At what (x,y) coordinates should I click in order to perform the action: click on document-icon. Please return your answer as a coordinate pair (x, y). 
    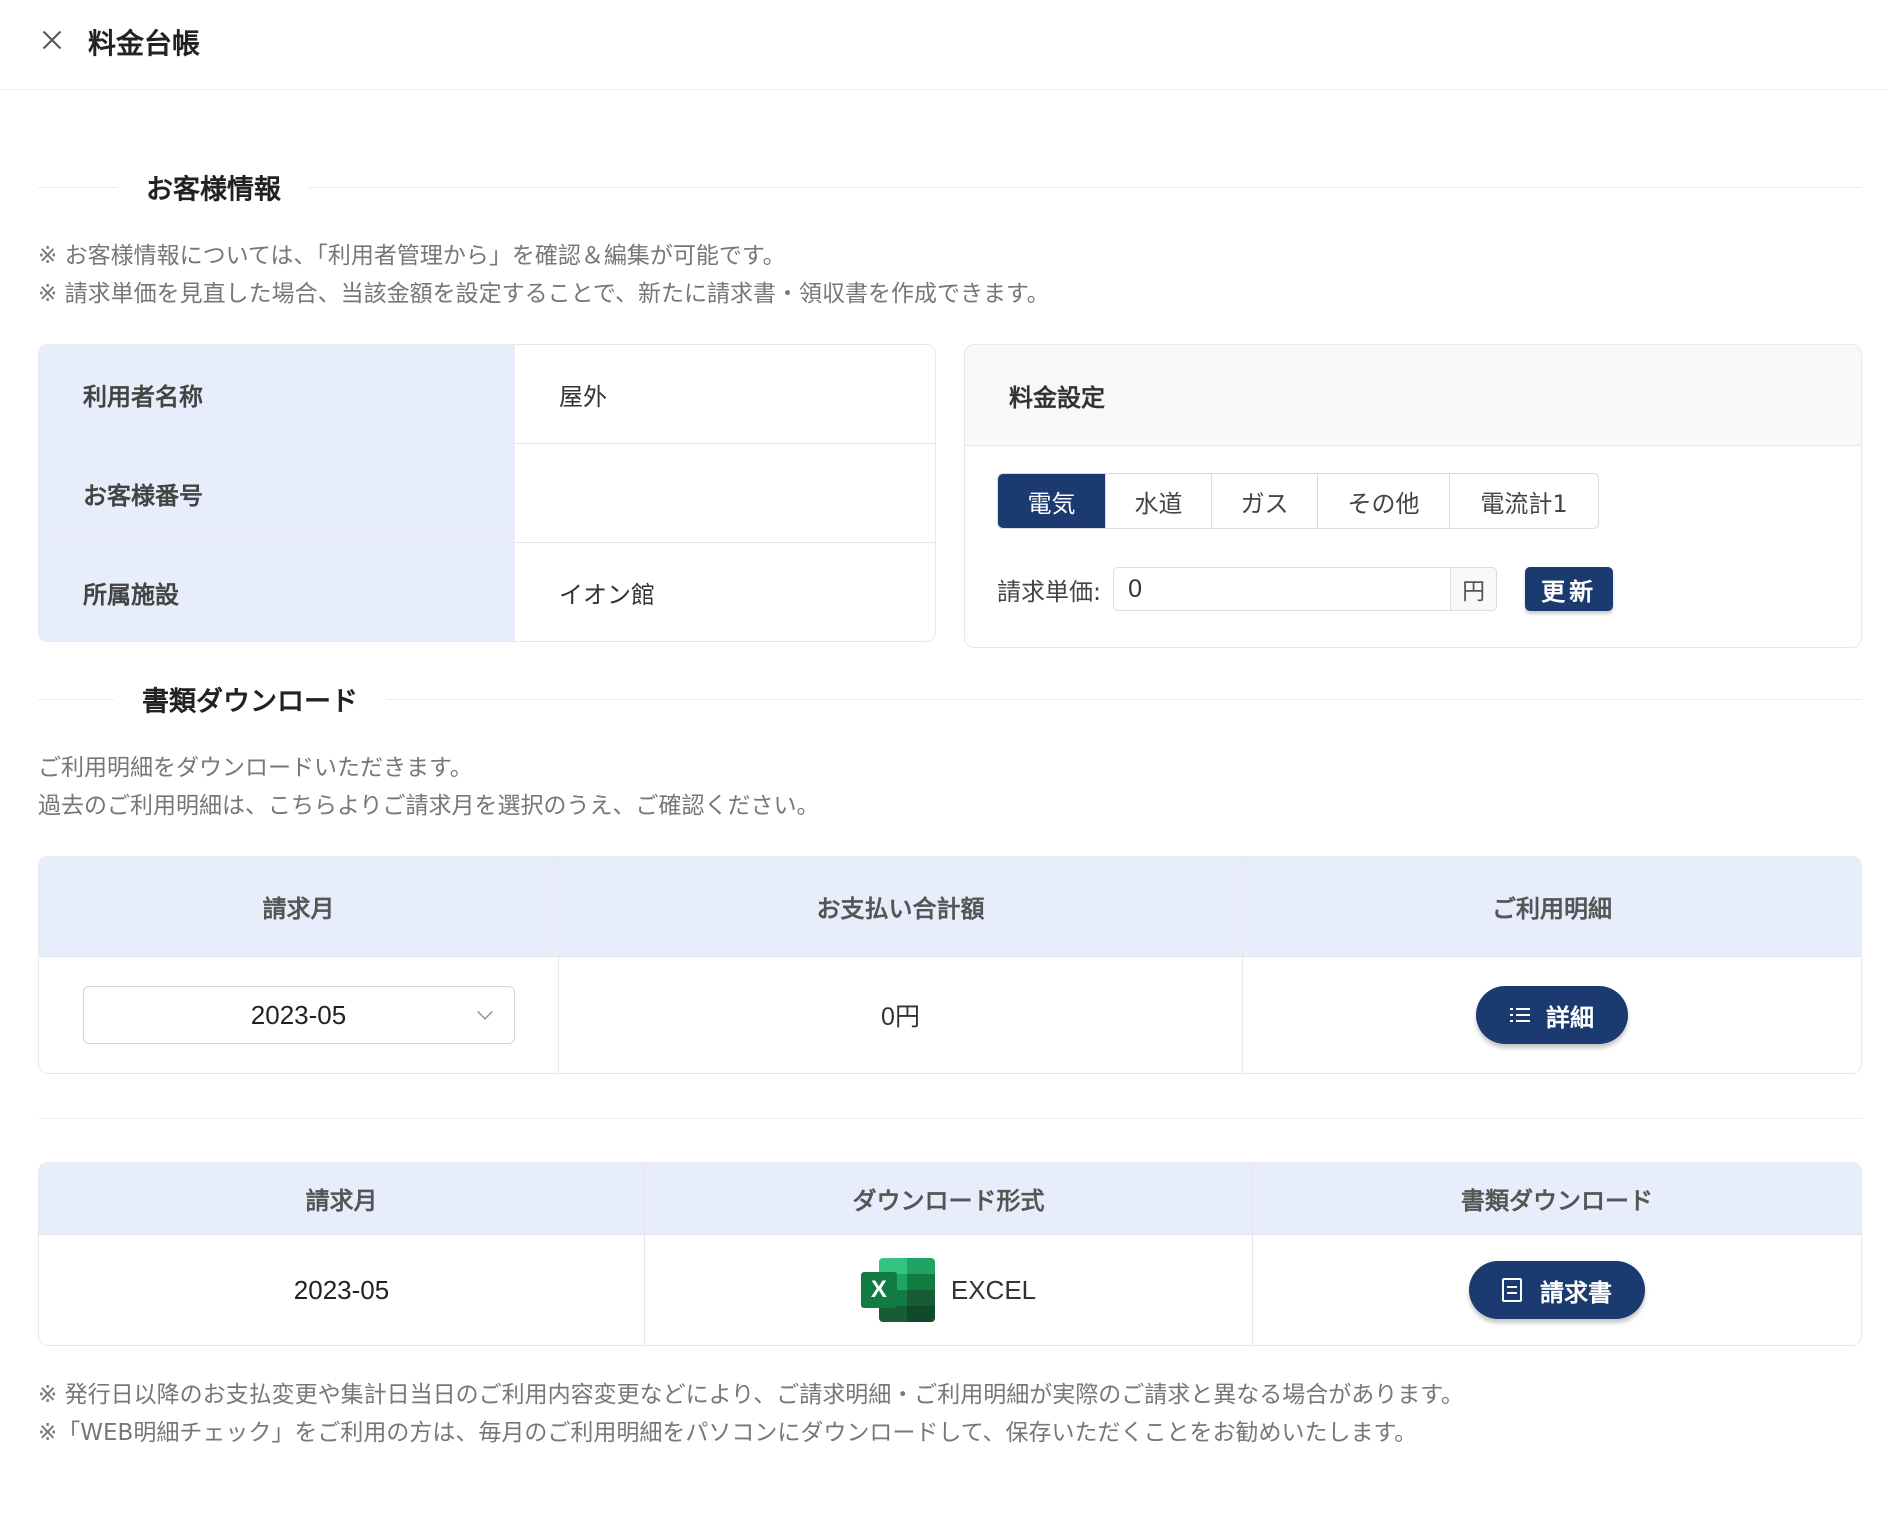
    Looking at the image, I should click on (1512, 1290).